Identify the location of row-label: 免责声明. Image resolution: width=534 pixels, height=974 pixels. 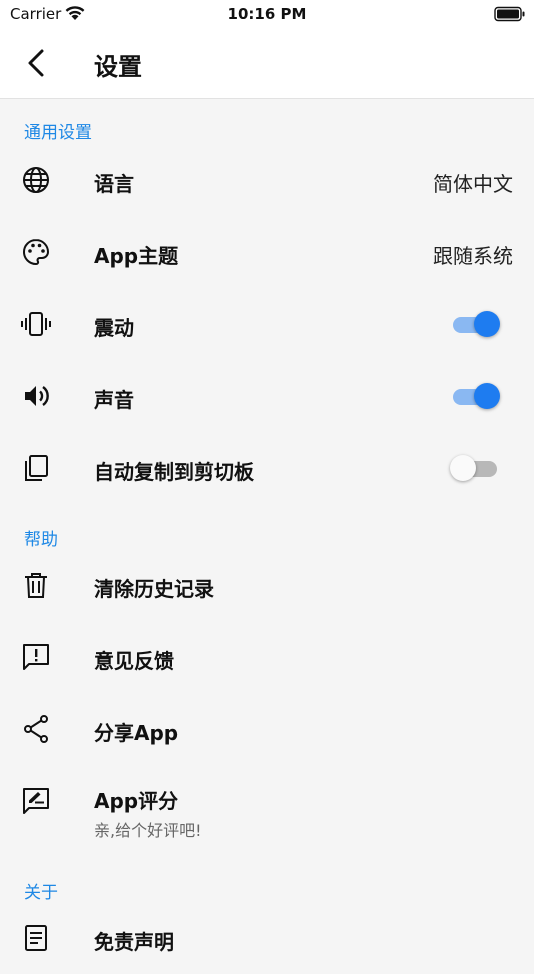
(134, 942).